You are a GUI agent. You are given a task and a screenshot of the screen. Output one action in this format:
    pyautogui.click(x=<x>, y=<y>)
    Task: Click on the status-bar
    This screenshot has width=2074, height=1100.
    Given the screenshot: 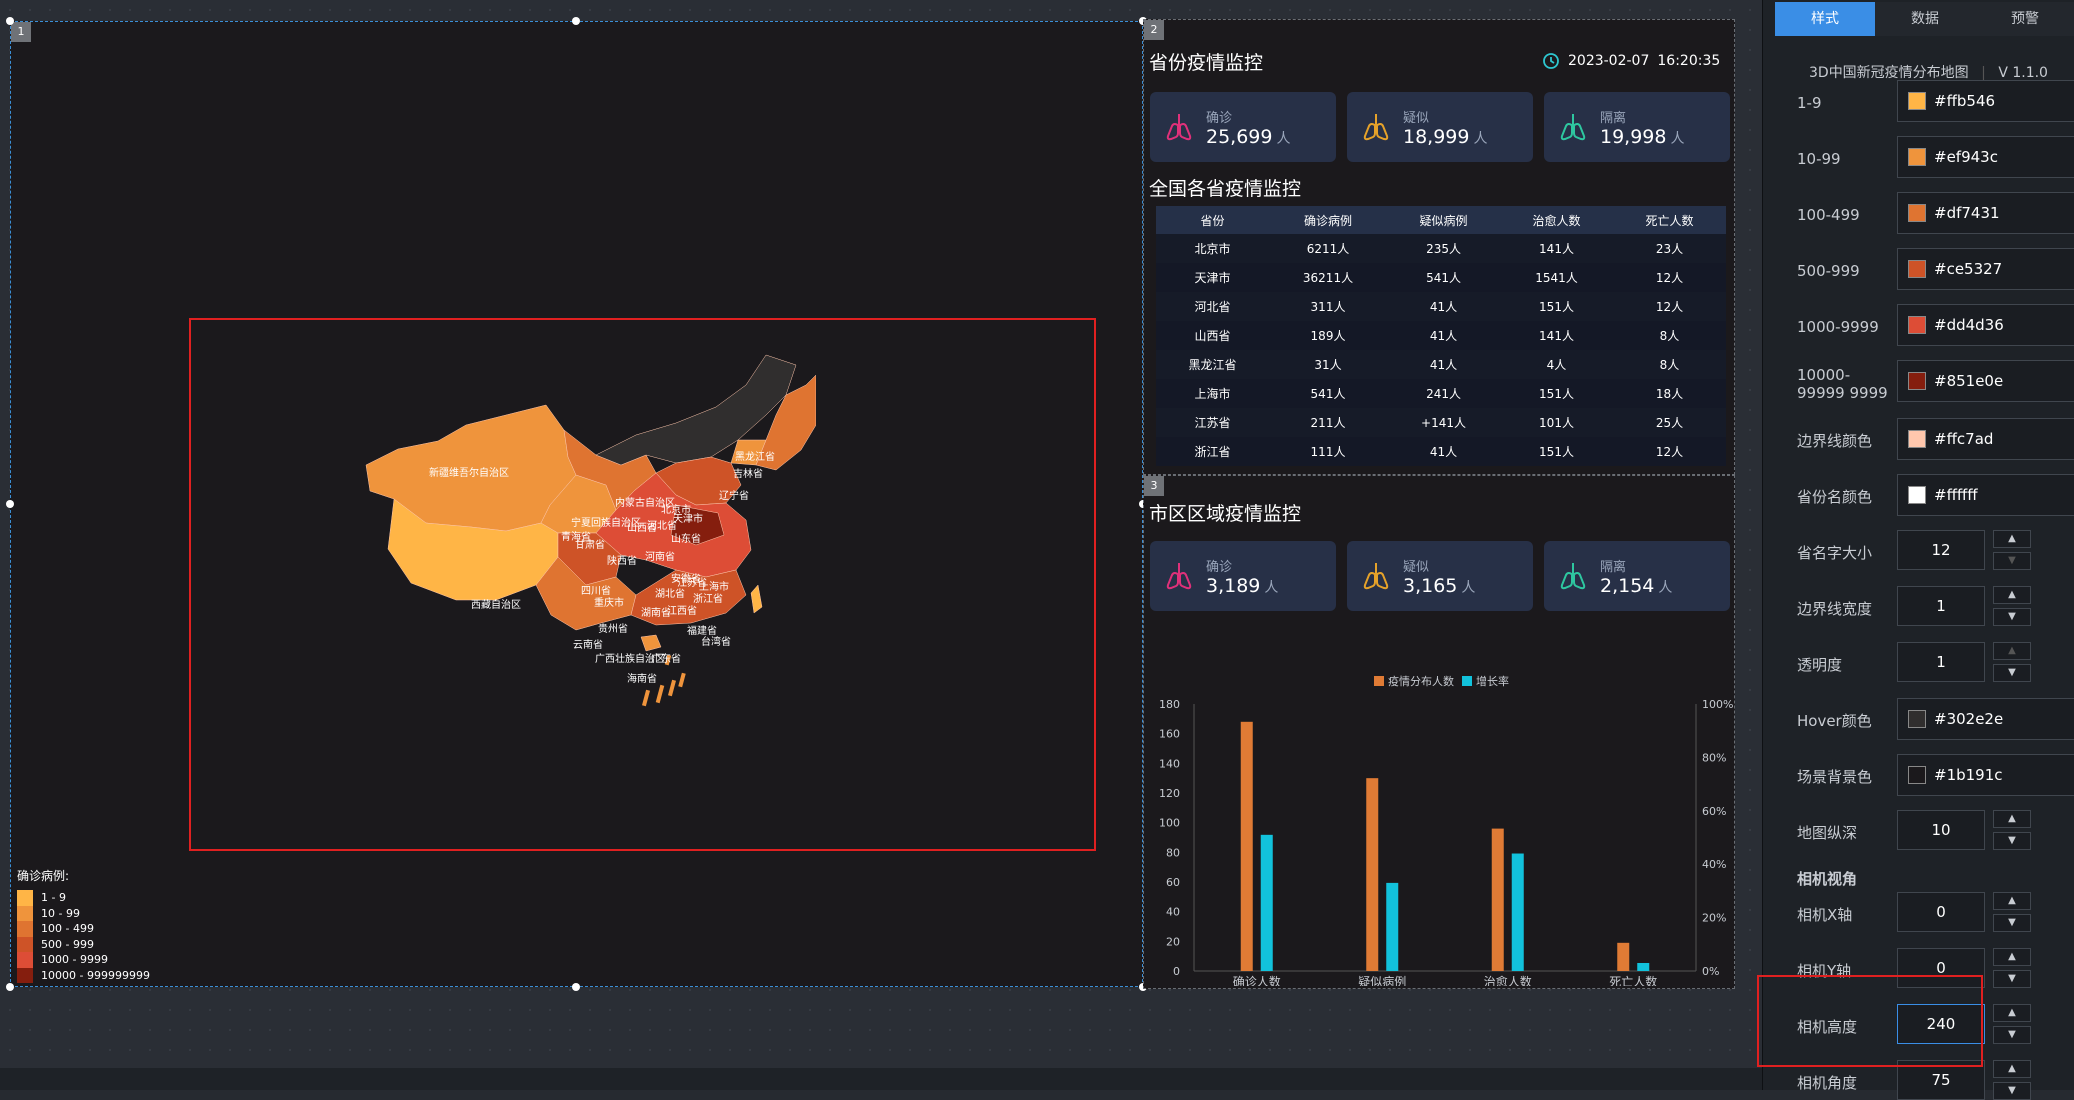 What is the action you would take?
    pyautogui.click(x=881, y=1079)
    